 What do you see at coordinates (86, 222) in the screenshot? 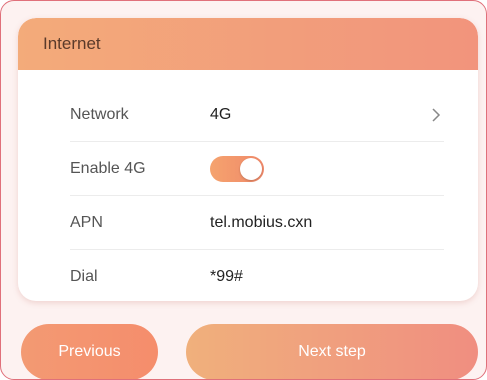
I see `apn-label: APN` at bounding box center [86, 222].